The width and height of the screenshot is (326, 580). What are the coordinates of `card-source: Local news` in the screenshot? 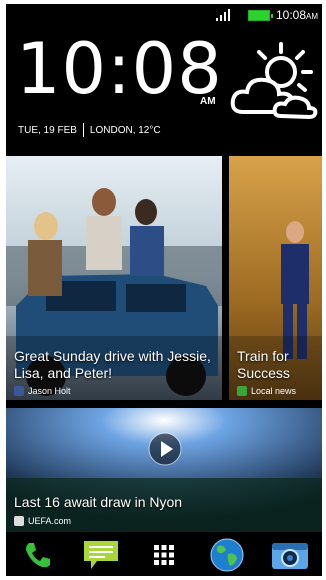 It's located at (266, 391).